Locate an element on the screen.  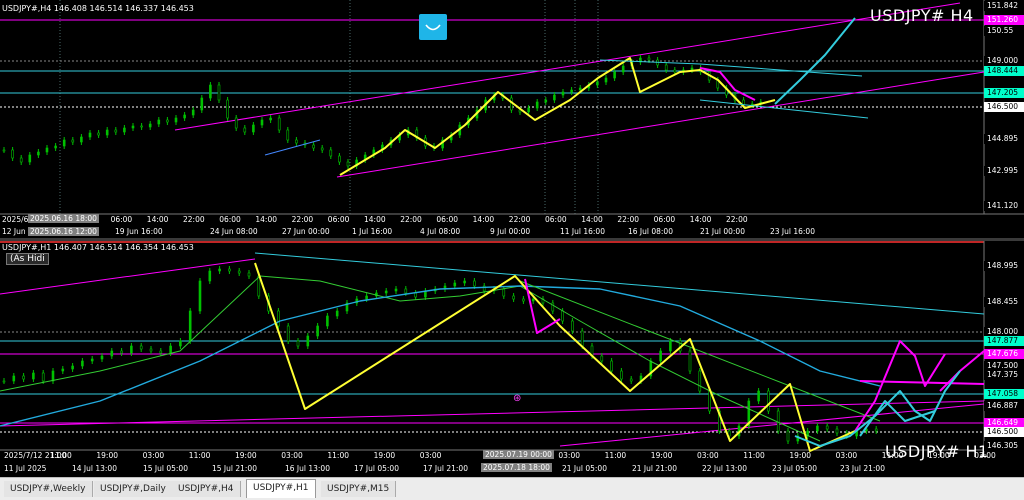
time-tick: 24 Jun 08:00 is located at coordinates (234, 231).